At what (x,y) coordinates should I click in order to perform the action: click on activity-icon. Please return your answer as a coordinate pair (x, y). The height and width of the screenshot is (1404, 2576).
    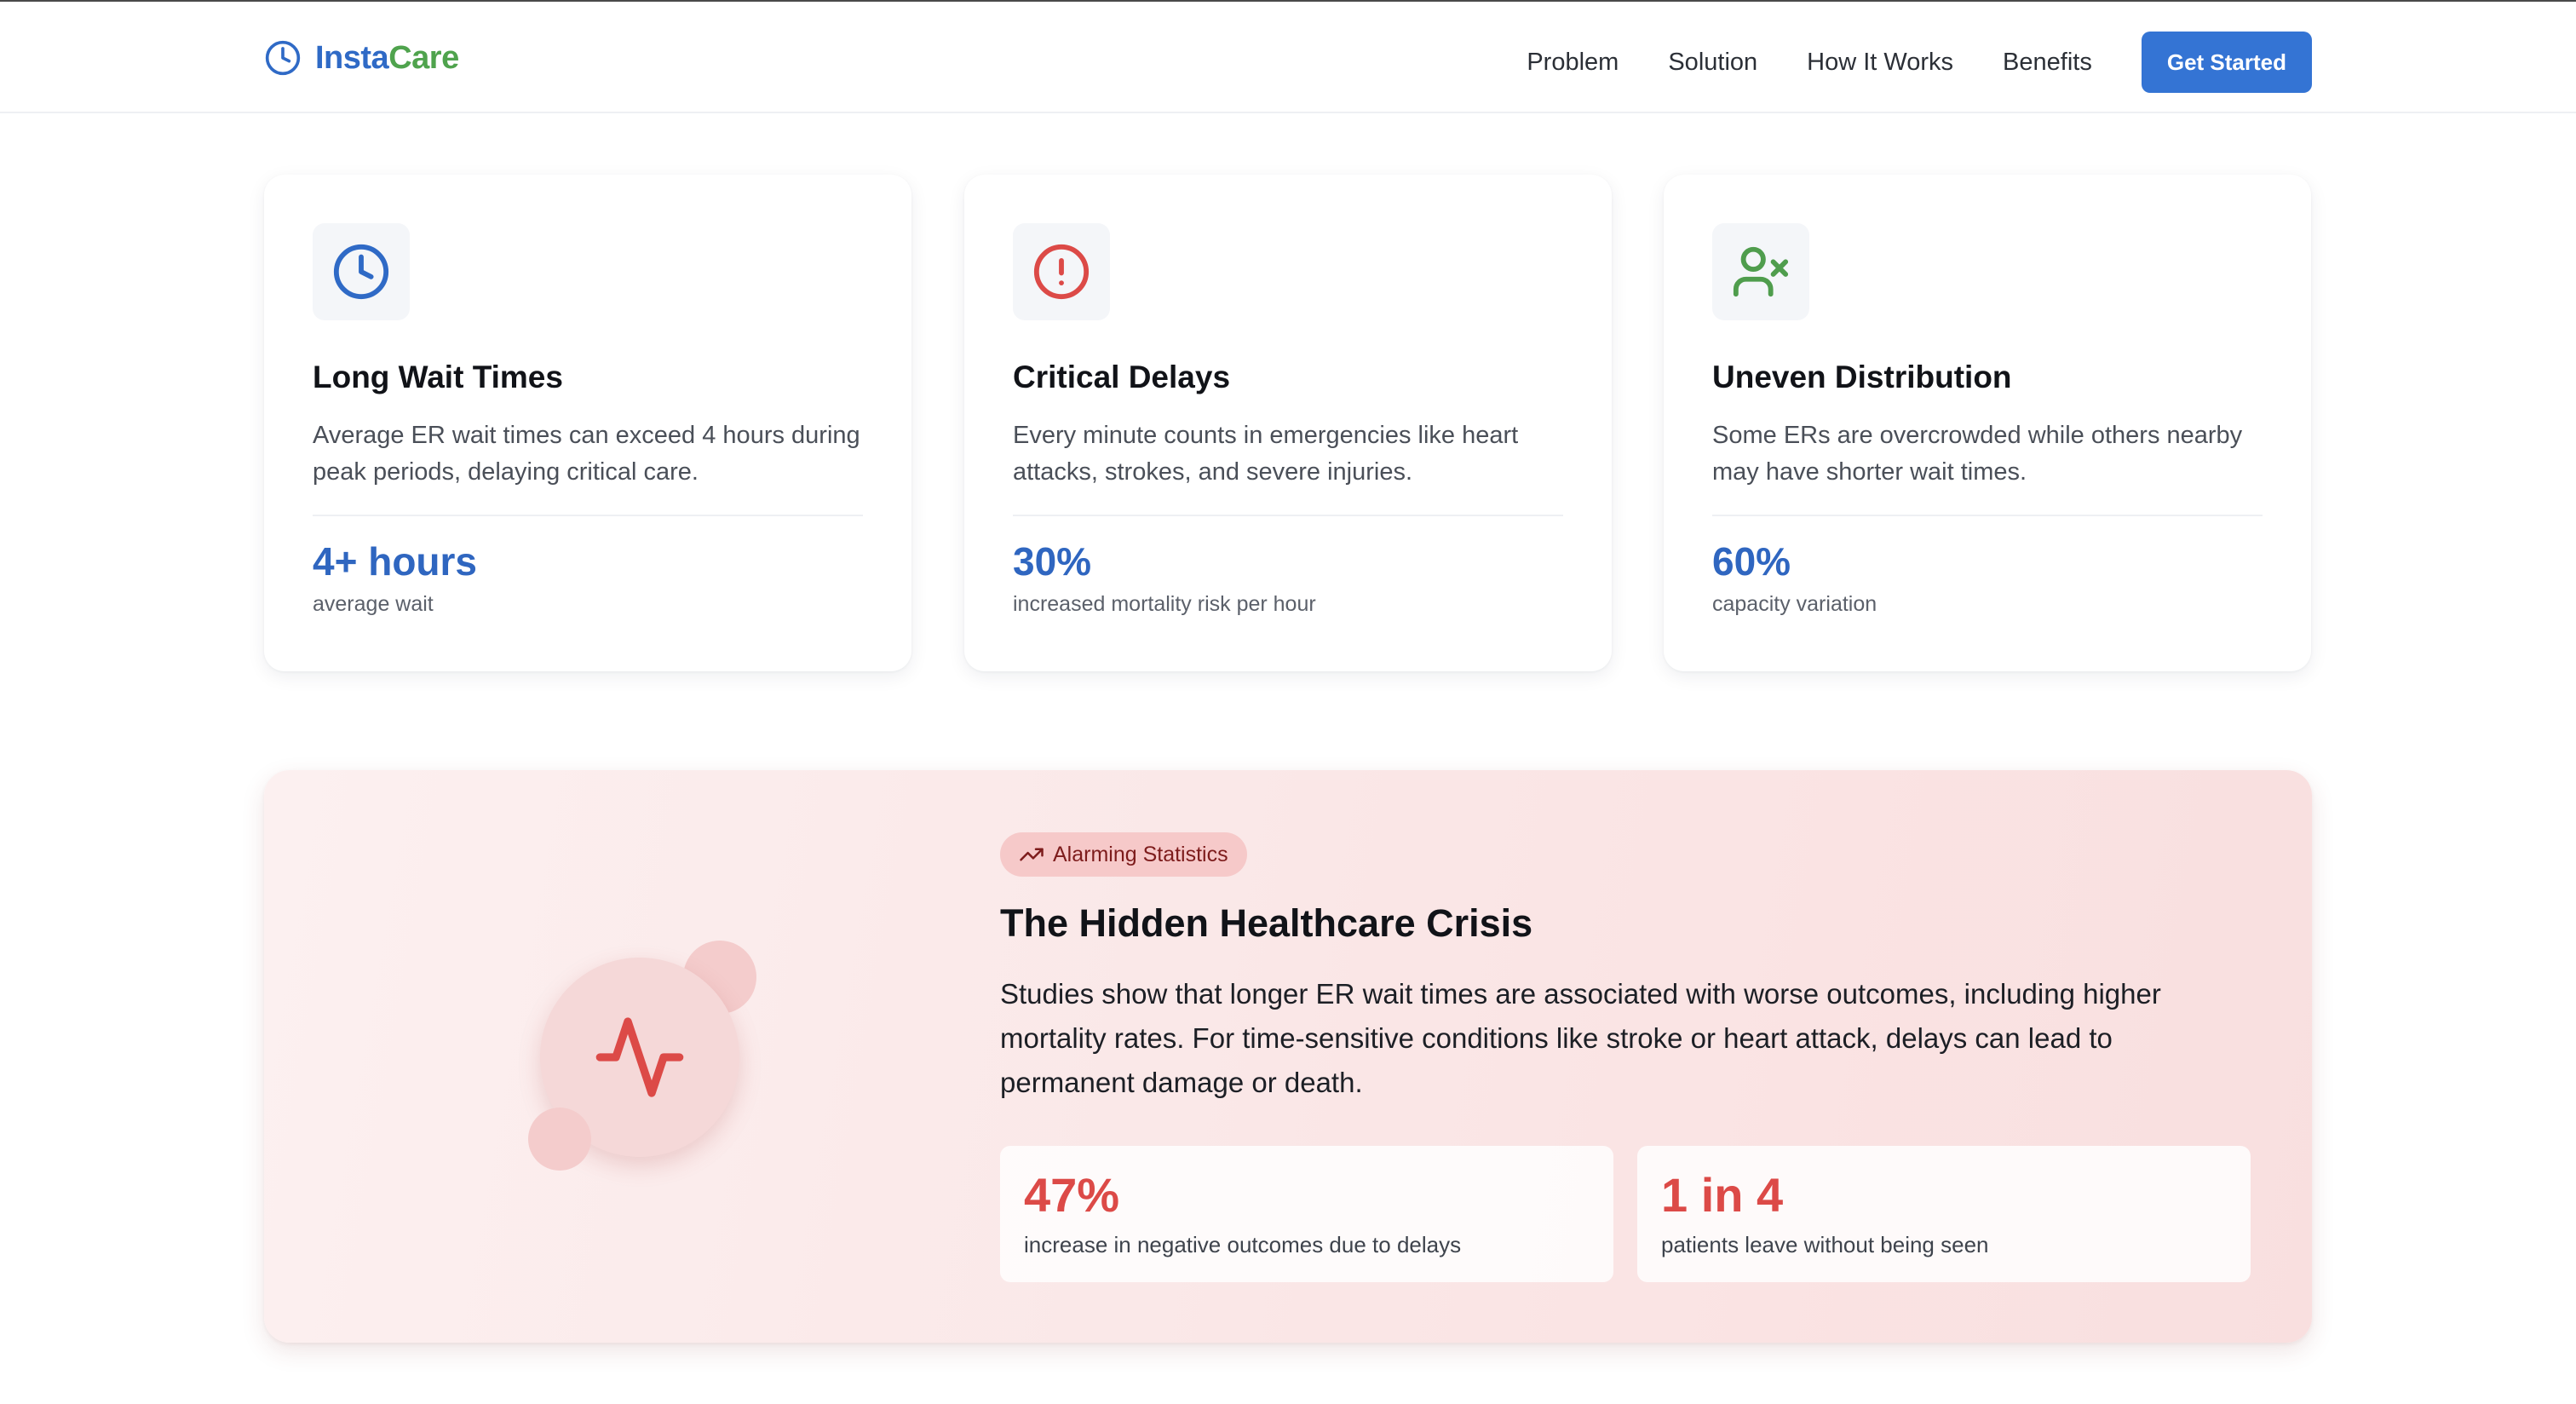
    Looking at the image, I should click on (639, 1057).